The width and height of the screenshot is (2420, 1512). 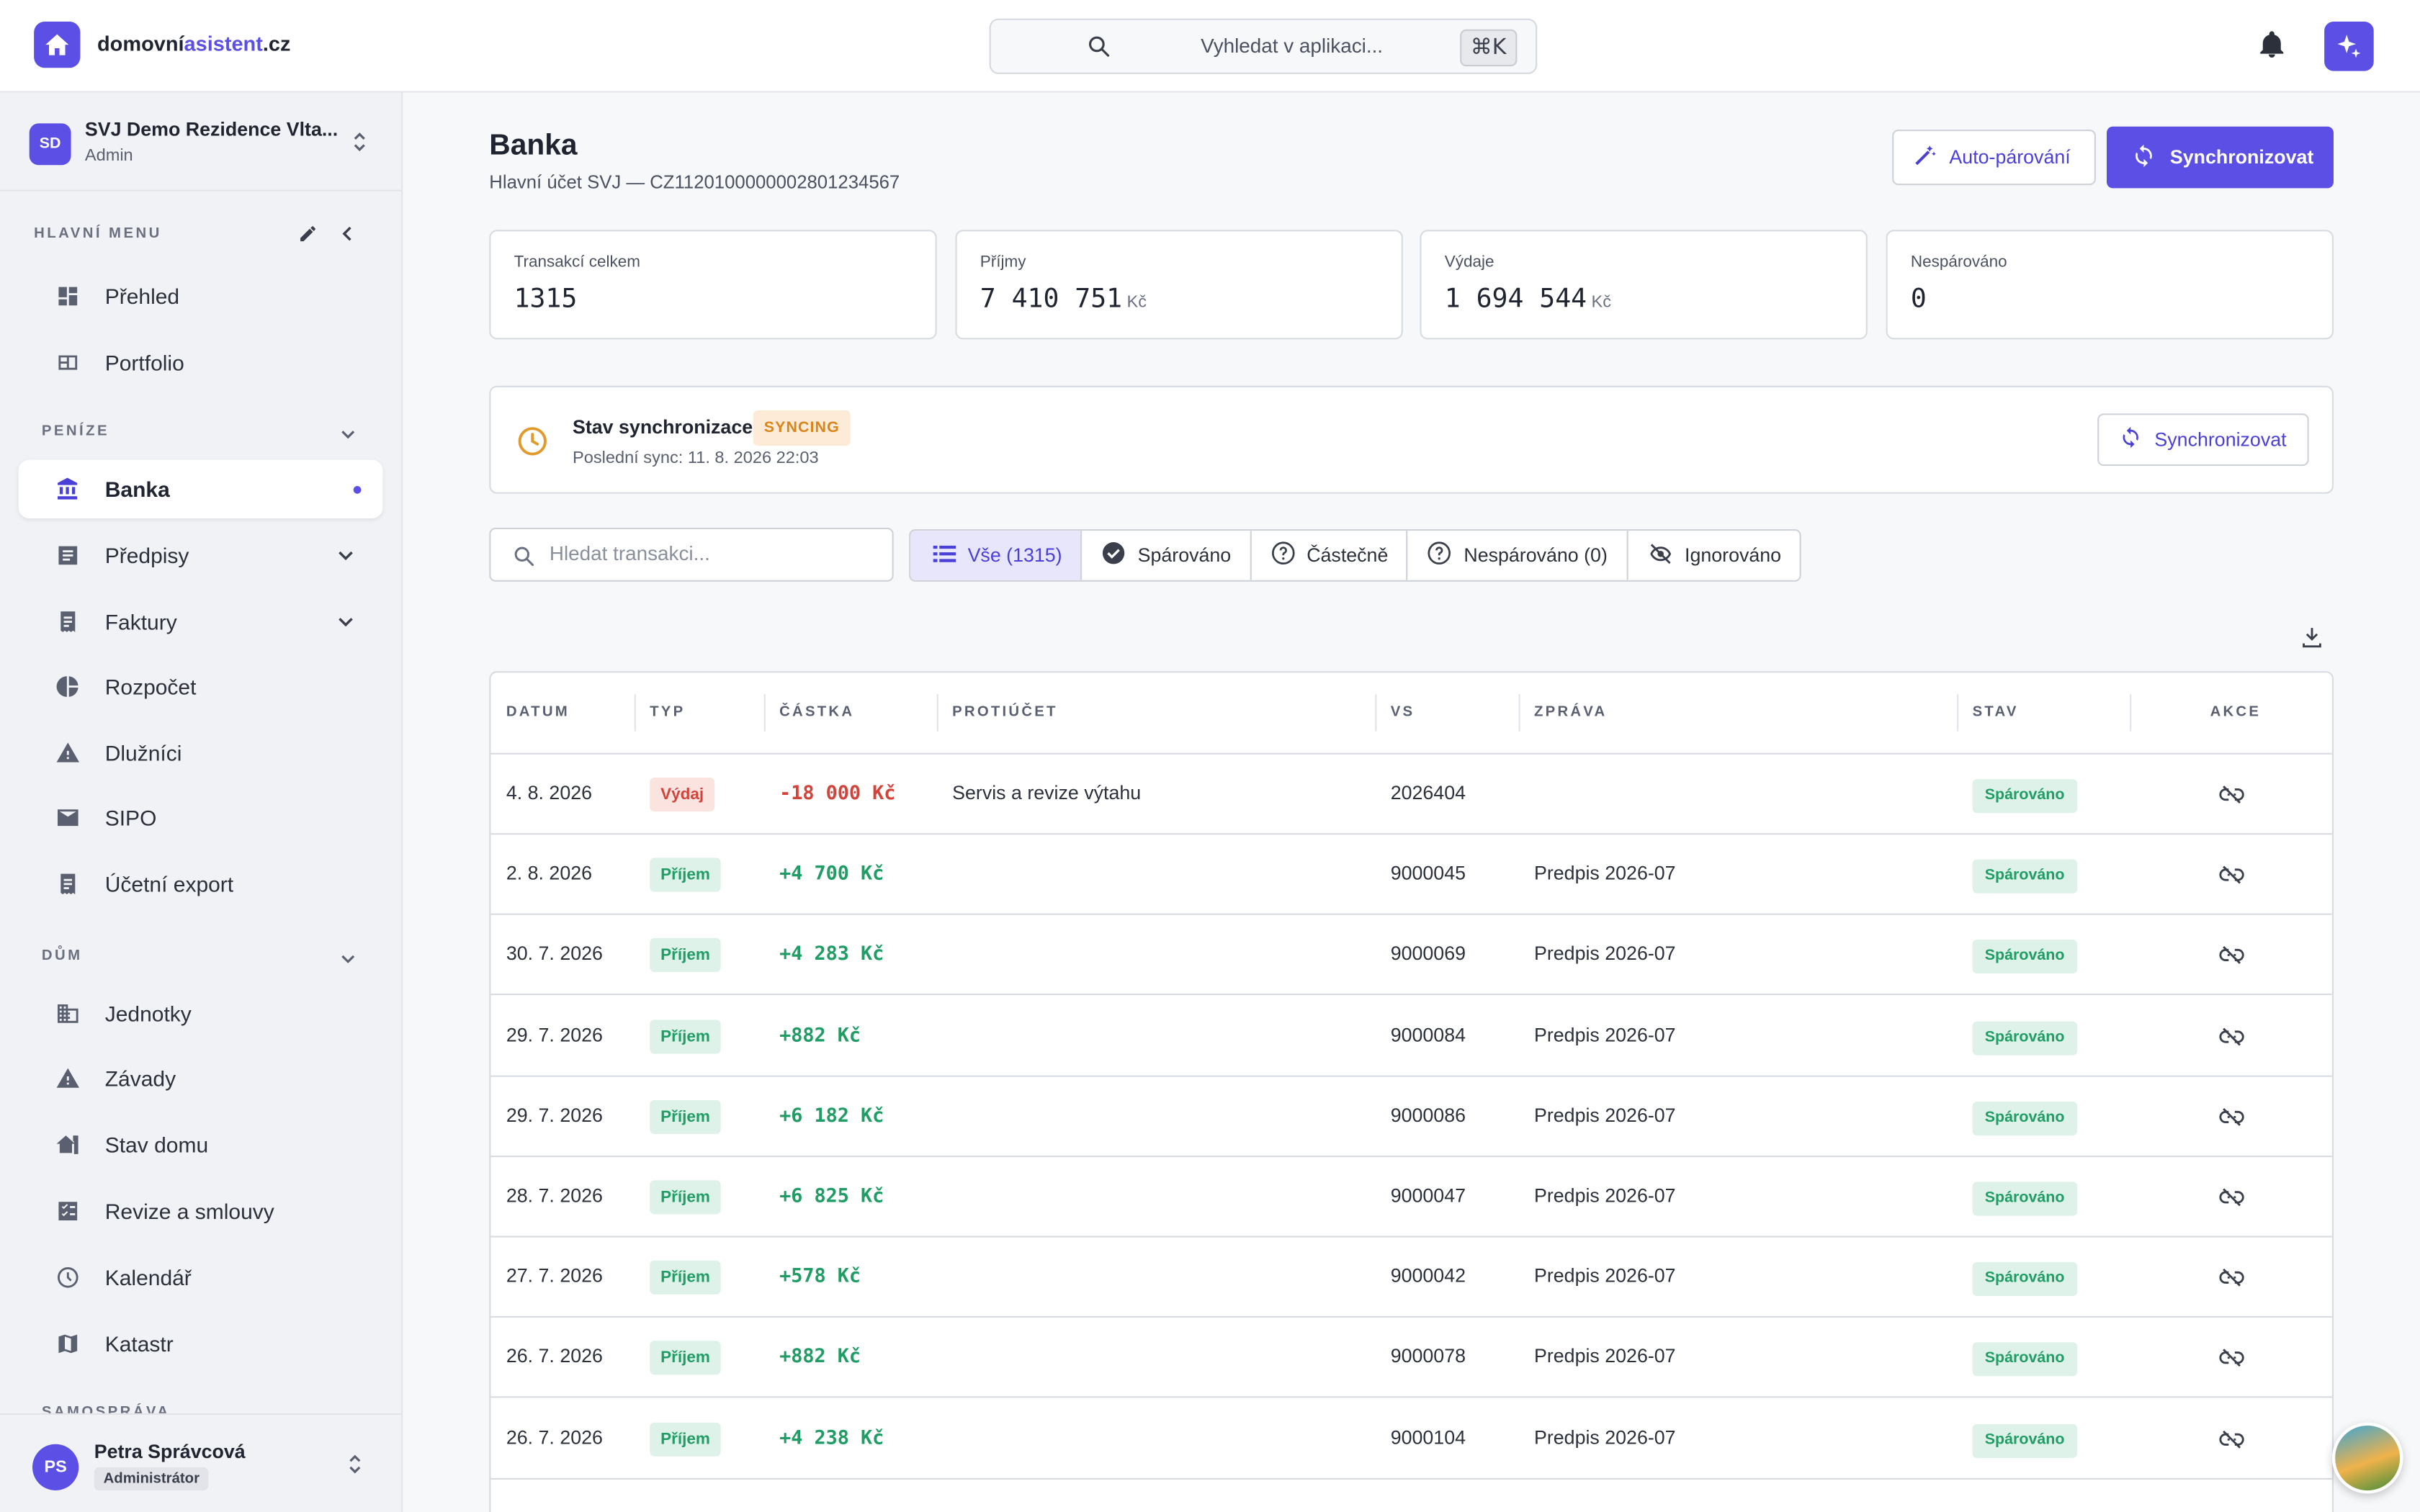 I want to click on sidebar-item-zavady: Závady, so click(x=201, y=1078).